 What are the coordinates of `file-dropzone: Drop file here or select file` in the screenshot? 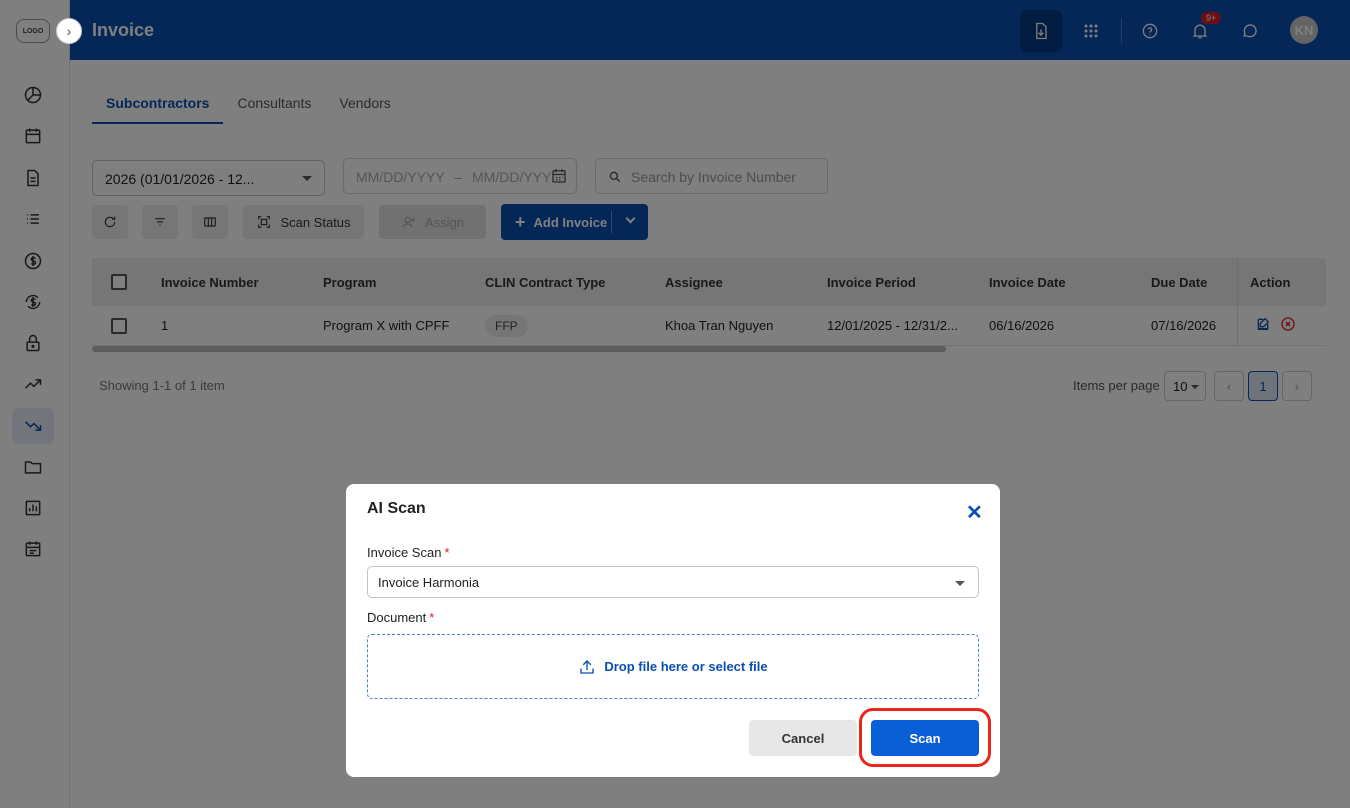 It's located at (673, 666).